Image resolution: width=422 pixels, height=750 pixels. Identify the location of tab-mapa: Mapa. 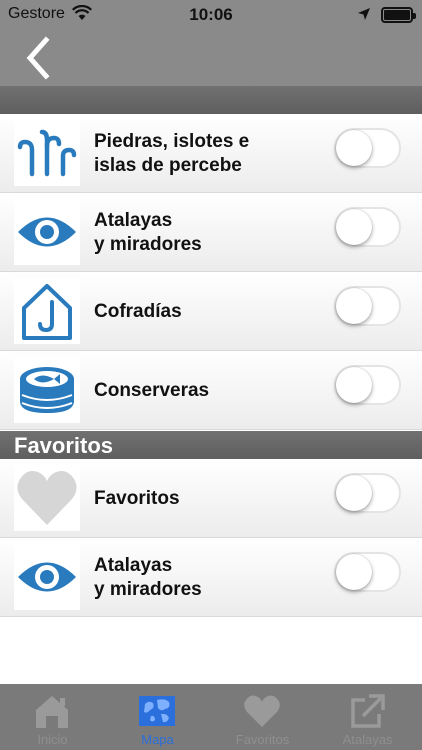
(157, 717).